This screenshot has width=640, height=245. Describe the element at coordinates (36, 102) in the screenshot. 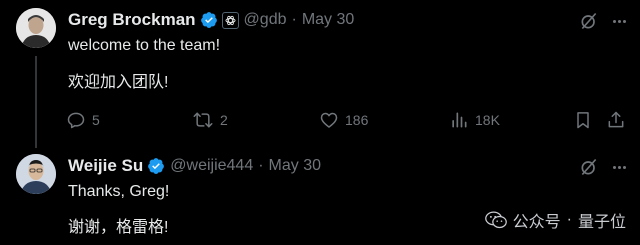

I see `thread-connector` at that location.